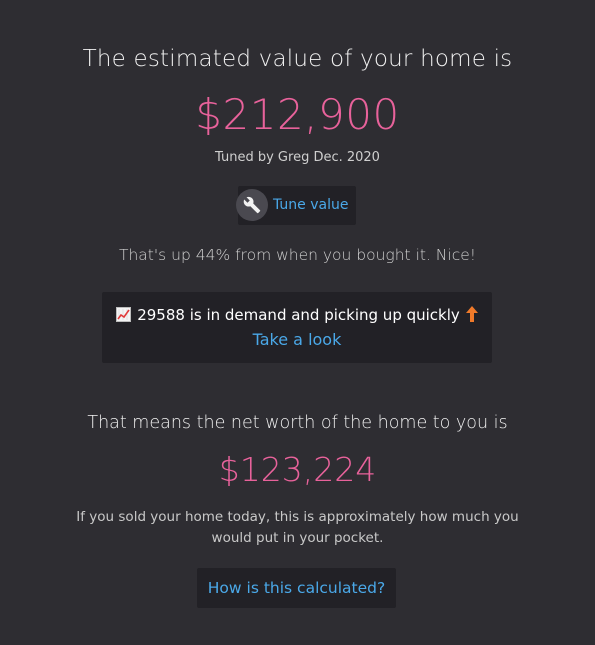  I want to click on tune-value-label: Tune value, so click(311, 205).